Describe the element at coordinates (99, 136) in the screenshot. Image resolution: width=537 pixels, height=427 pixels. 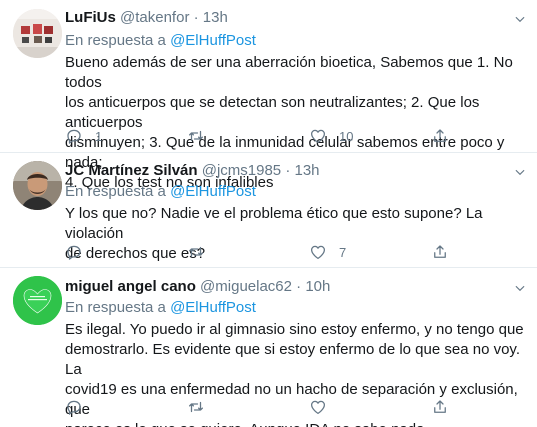
I see `reply-count: 1` at that location.